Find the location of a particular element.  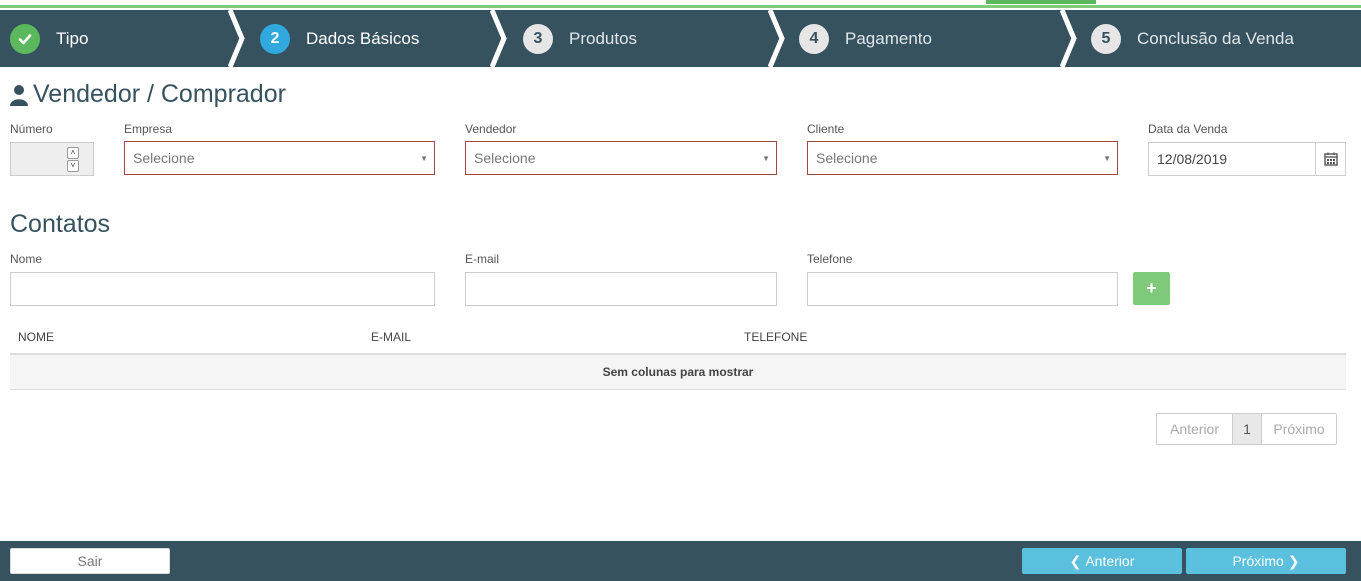

nome-input is located at coordinates (222, 289).